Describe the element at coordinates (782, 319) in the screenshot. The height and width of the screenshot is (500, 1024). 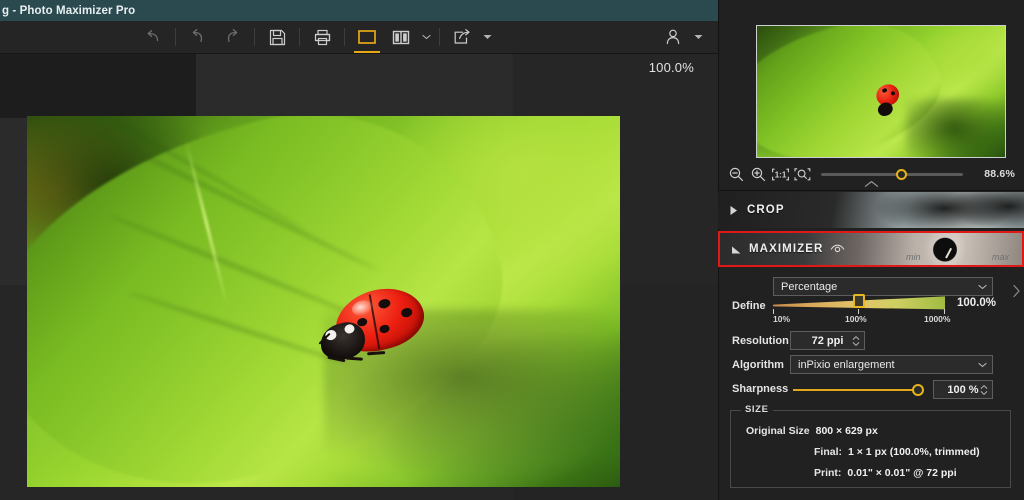
I see `define-tick-min: 10%` at that location.